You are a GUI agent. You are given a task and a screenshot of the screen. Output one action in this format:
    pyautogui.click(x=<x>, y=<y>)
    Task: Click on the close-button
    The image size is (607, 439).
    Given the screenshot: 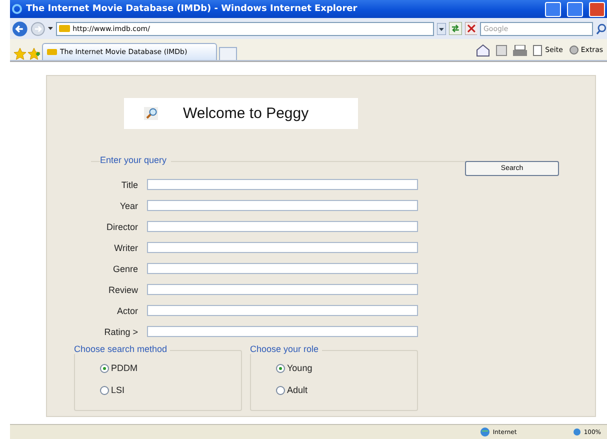 What is the action you would take?
    pyautogui.click(x=597, y=9)
    